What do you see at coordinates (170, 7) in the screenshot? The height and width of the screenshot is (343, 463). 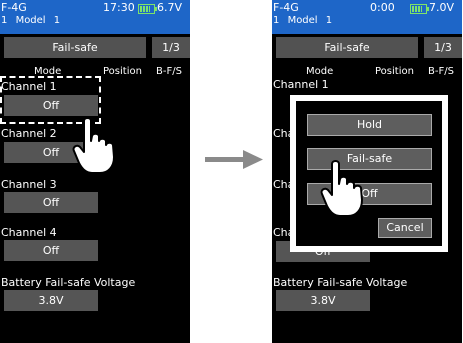 I see `voltage: 6.7V` at bounding box center [170, 7].